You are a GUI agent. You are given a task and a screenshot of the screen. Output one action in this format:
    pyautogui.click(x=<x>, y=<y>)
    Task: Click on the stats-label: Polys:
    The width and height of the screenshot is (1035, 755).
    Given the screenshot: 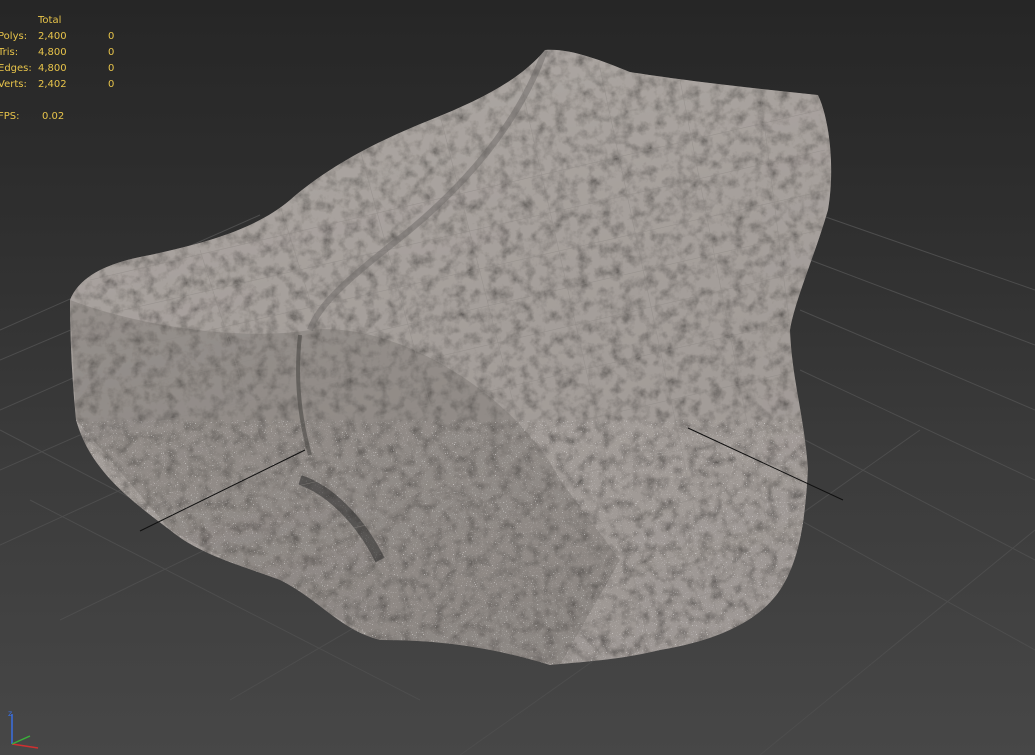 What is the action you would take?
    pyautogui.click(x=14, y=36)
    